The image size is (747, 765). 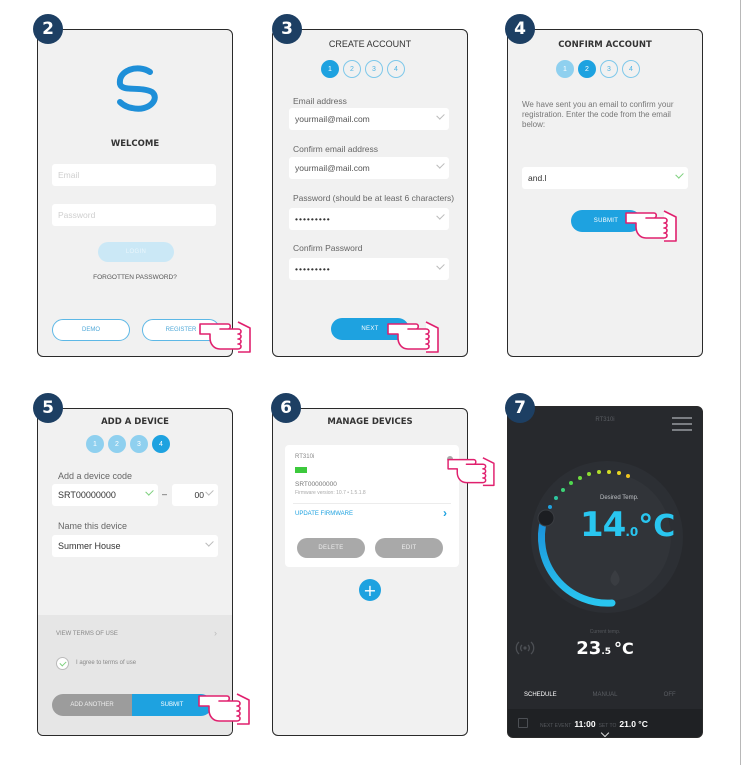 I want to click on tab-manual: MANUAL, so click(x=605, y=695).